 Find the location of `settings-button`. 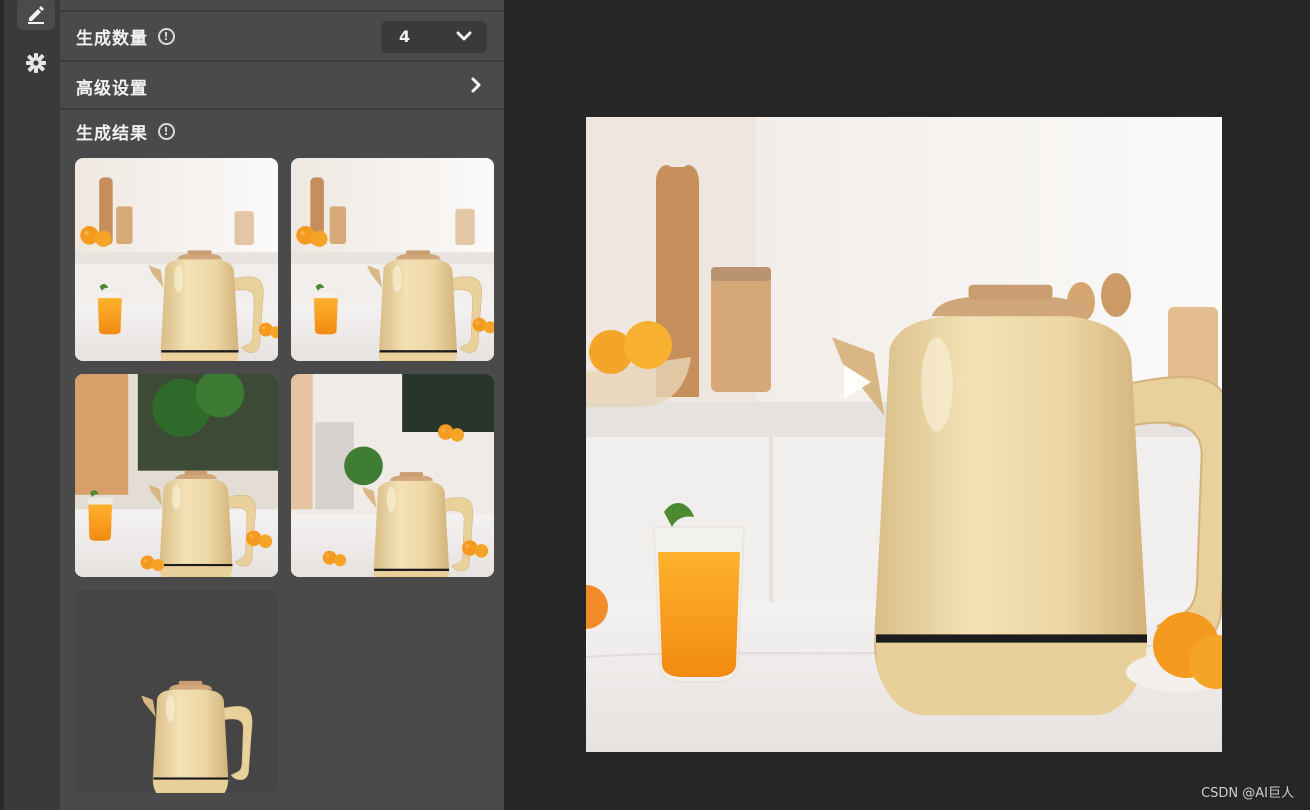

settings-button is located at coordinates (36, 63).